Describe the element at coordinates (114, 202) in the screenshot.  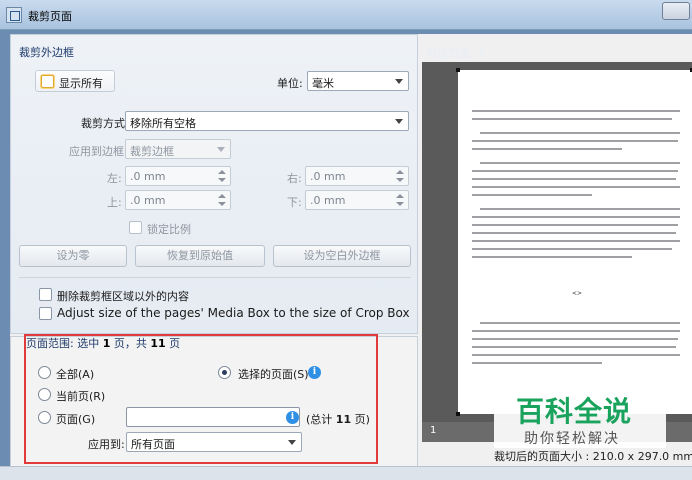
I see `top-margin-label: 上:` at that location.